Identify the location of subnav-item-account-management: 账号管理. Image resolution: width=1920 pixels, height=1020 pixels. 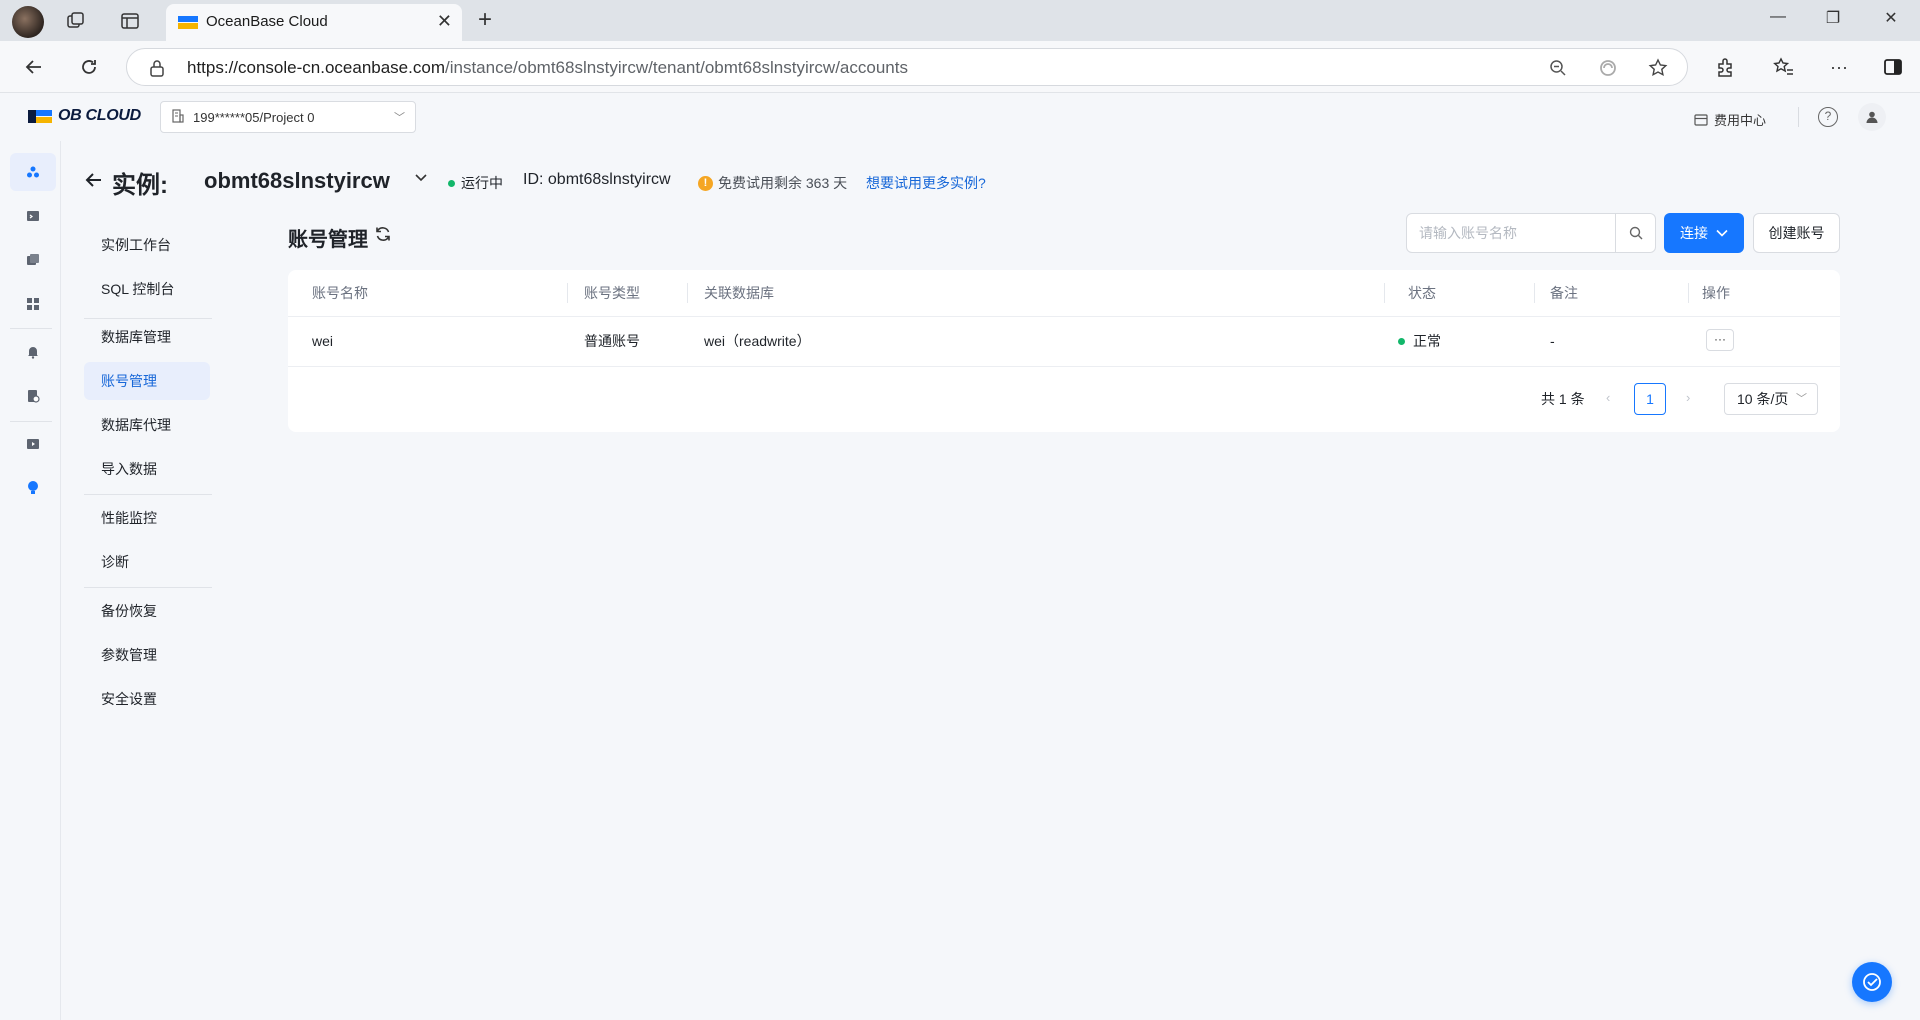
(147, 381).